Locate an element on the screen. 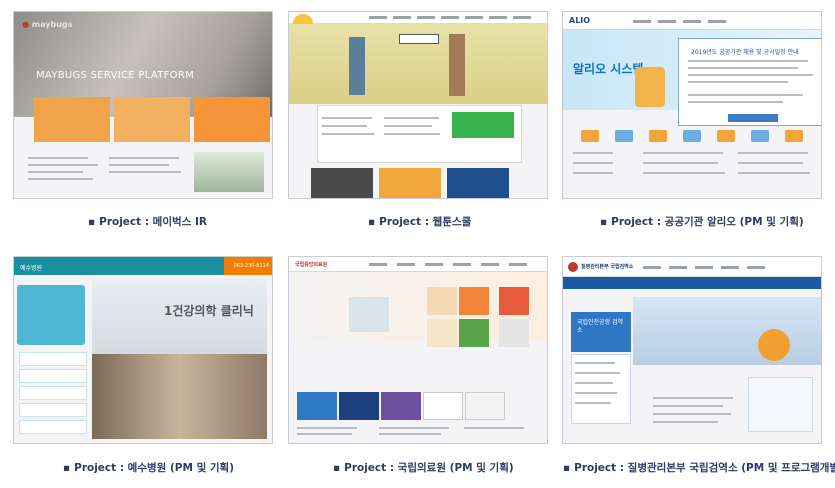  project-thumbnail-alio: ALIO 알리오 시스템 2019년도 공공기관 채용 및 공시일정 안내 is located at coordinates (692, 105).